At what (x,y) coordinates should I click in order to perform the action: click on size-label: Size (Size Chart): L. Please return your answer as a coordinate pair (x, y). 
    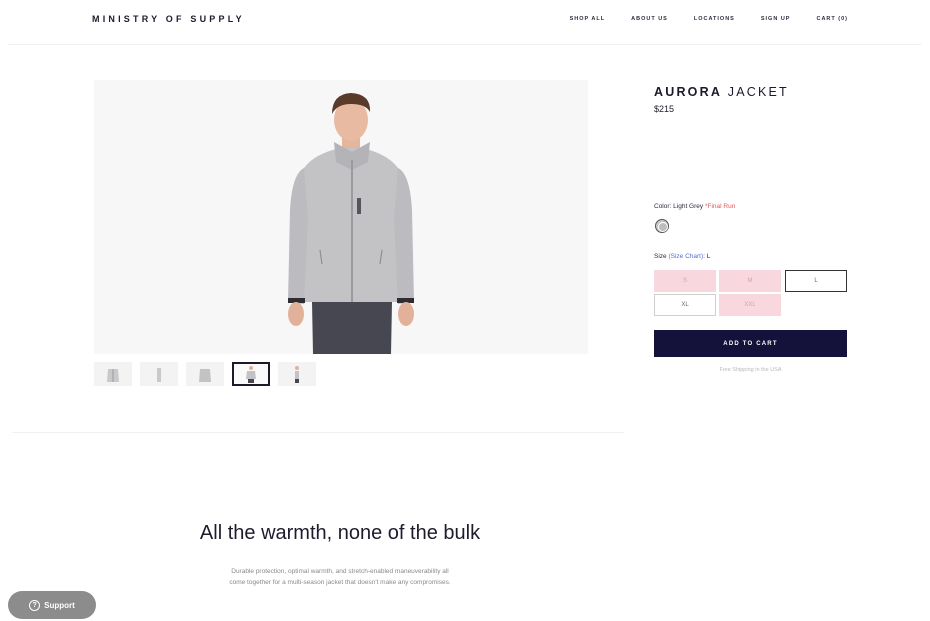
    Looking at the image, I should click on (682, 256).